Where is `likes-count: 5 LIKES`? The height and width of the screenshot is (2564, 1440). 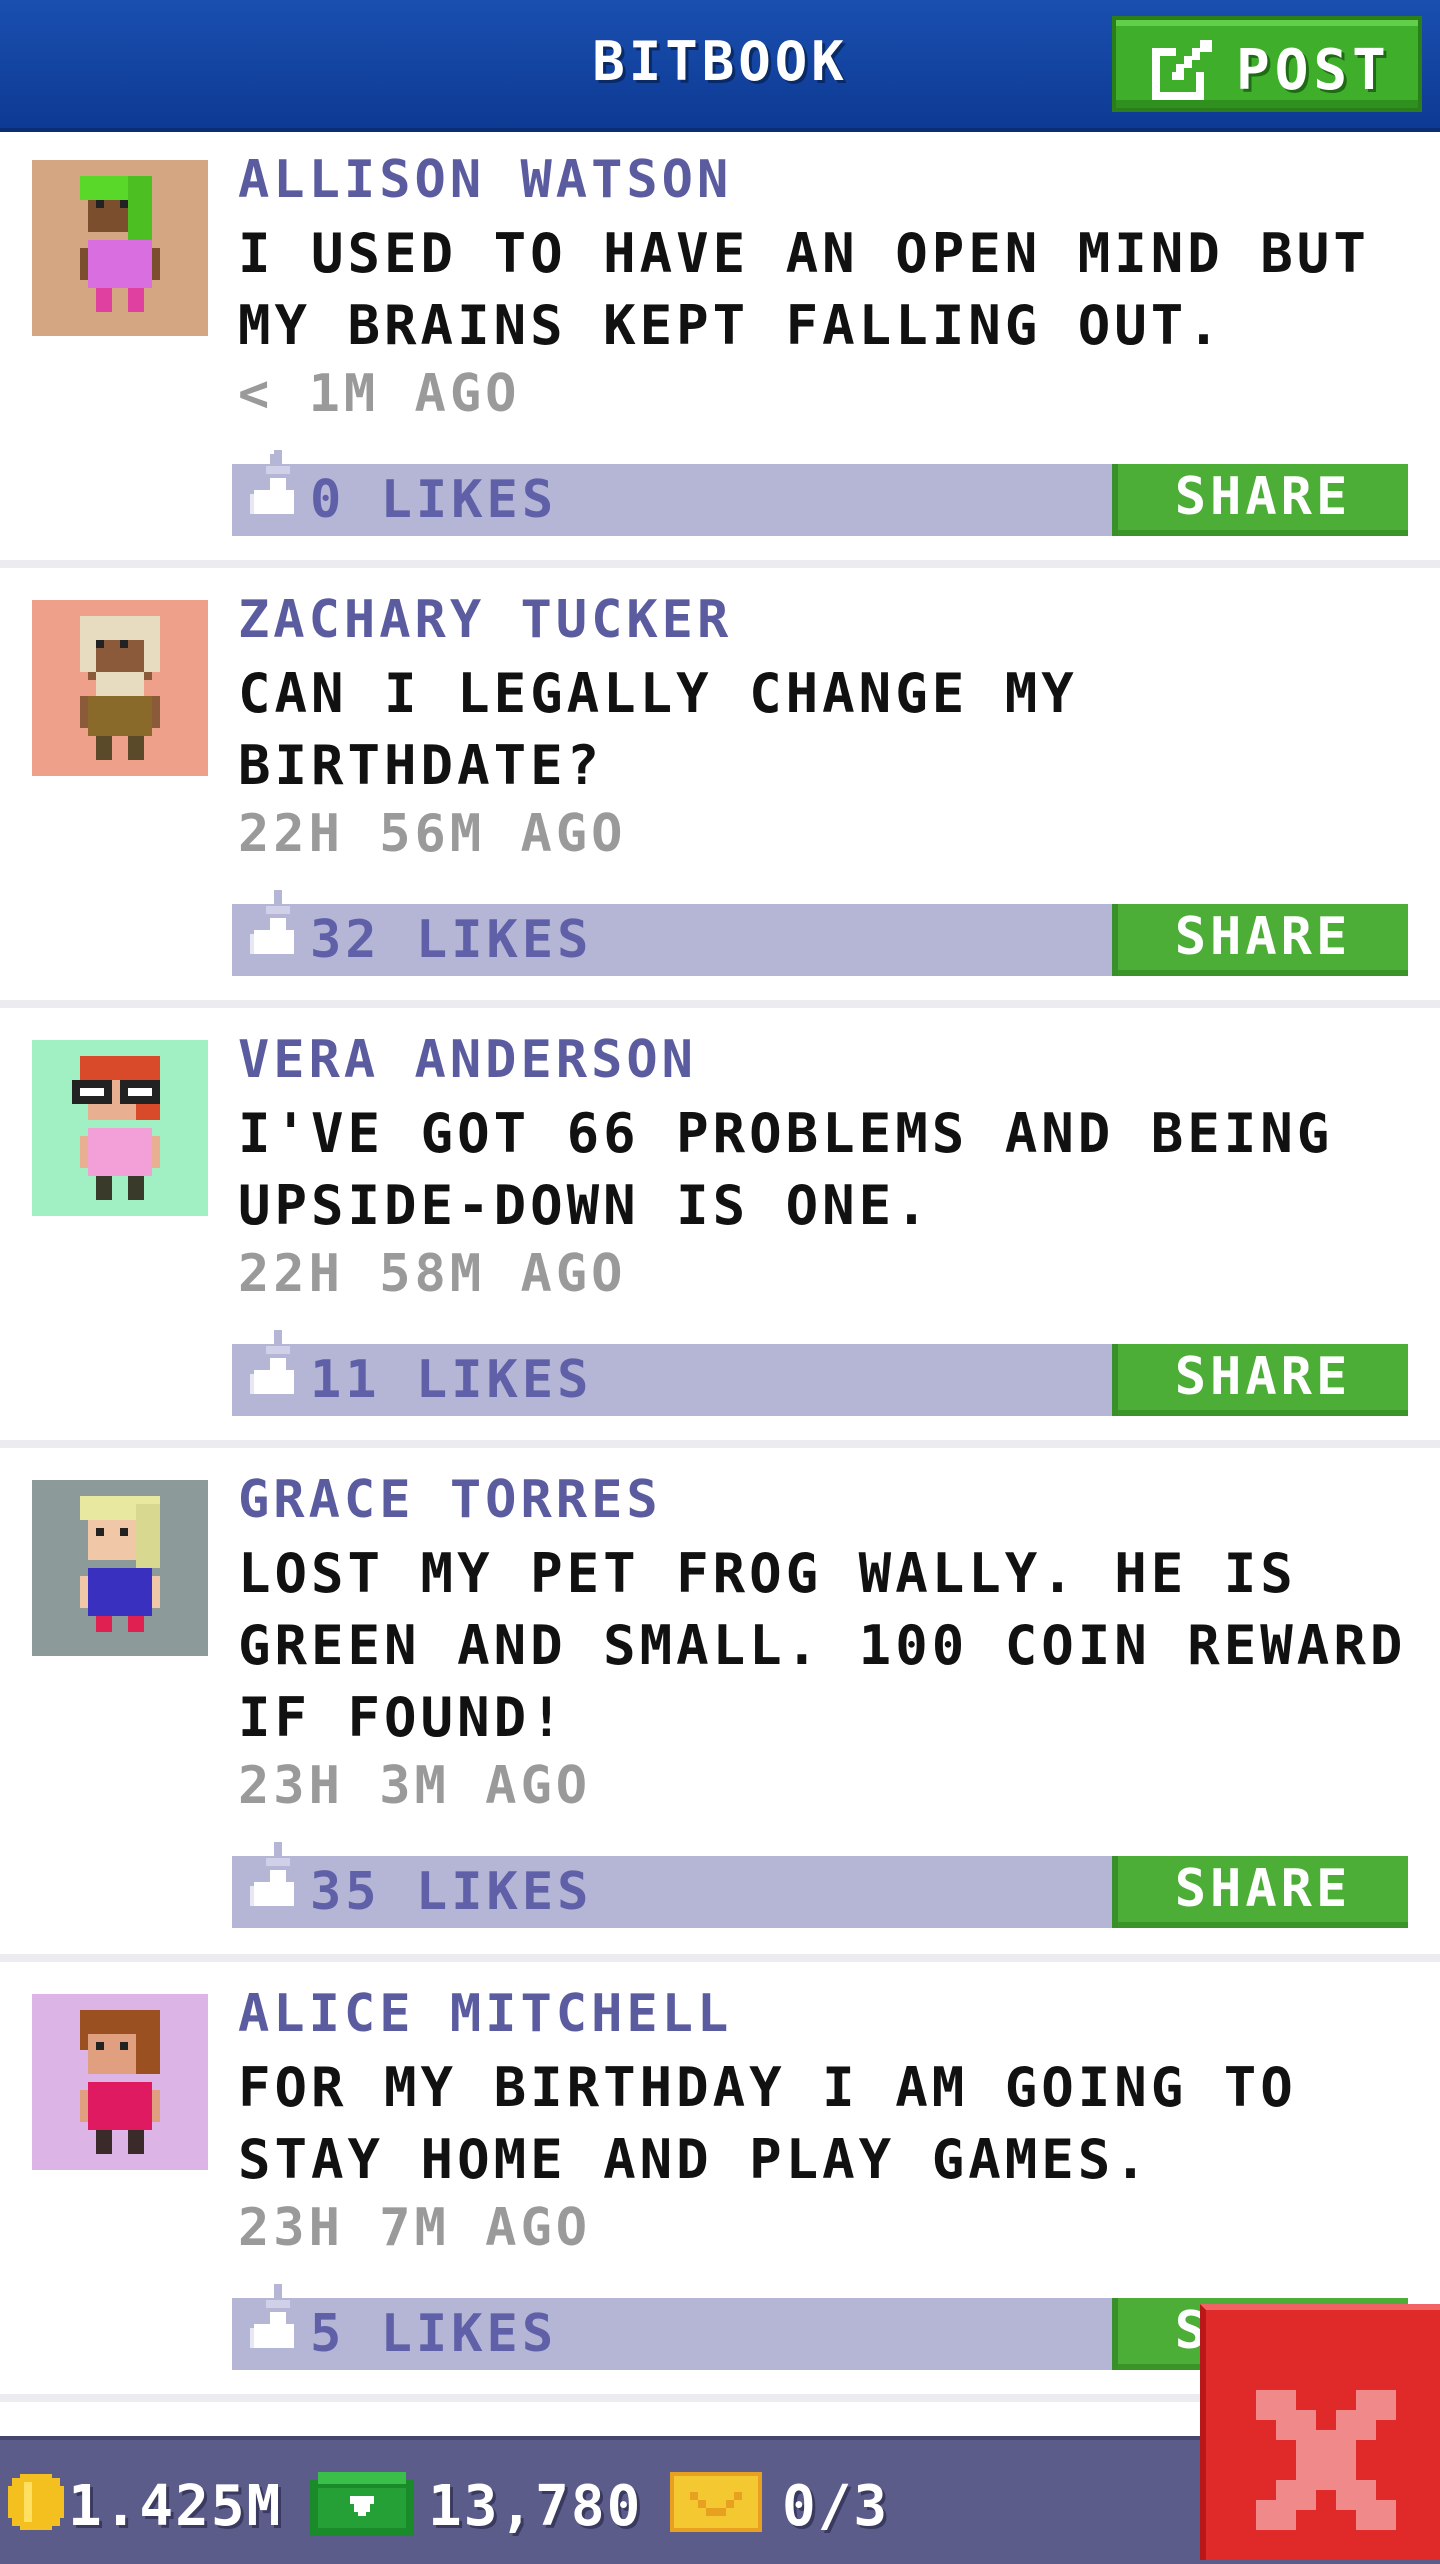
likes-count: 5 LIKES is located at coordinates (434, 2334).